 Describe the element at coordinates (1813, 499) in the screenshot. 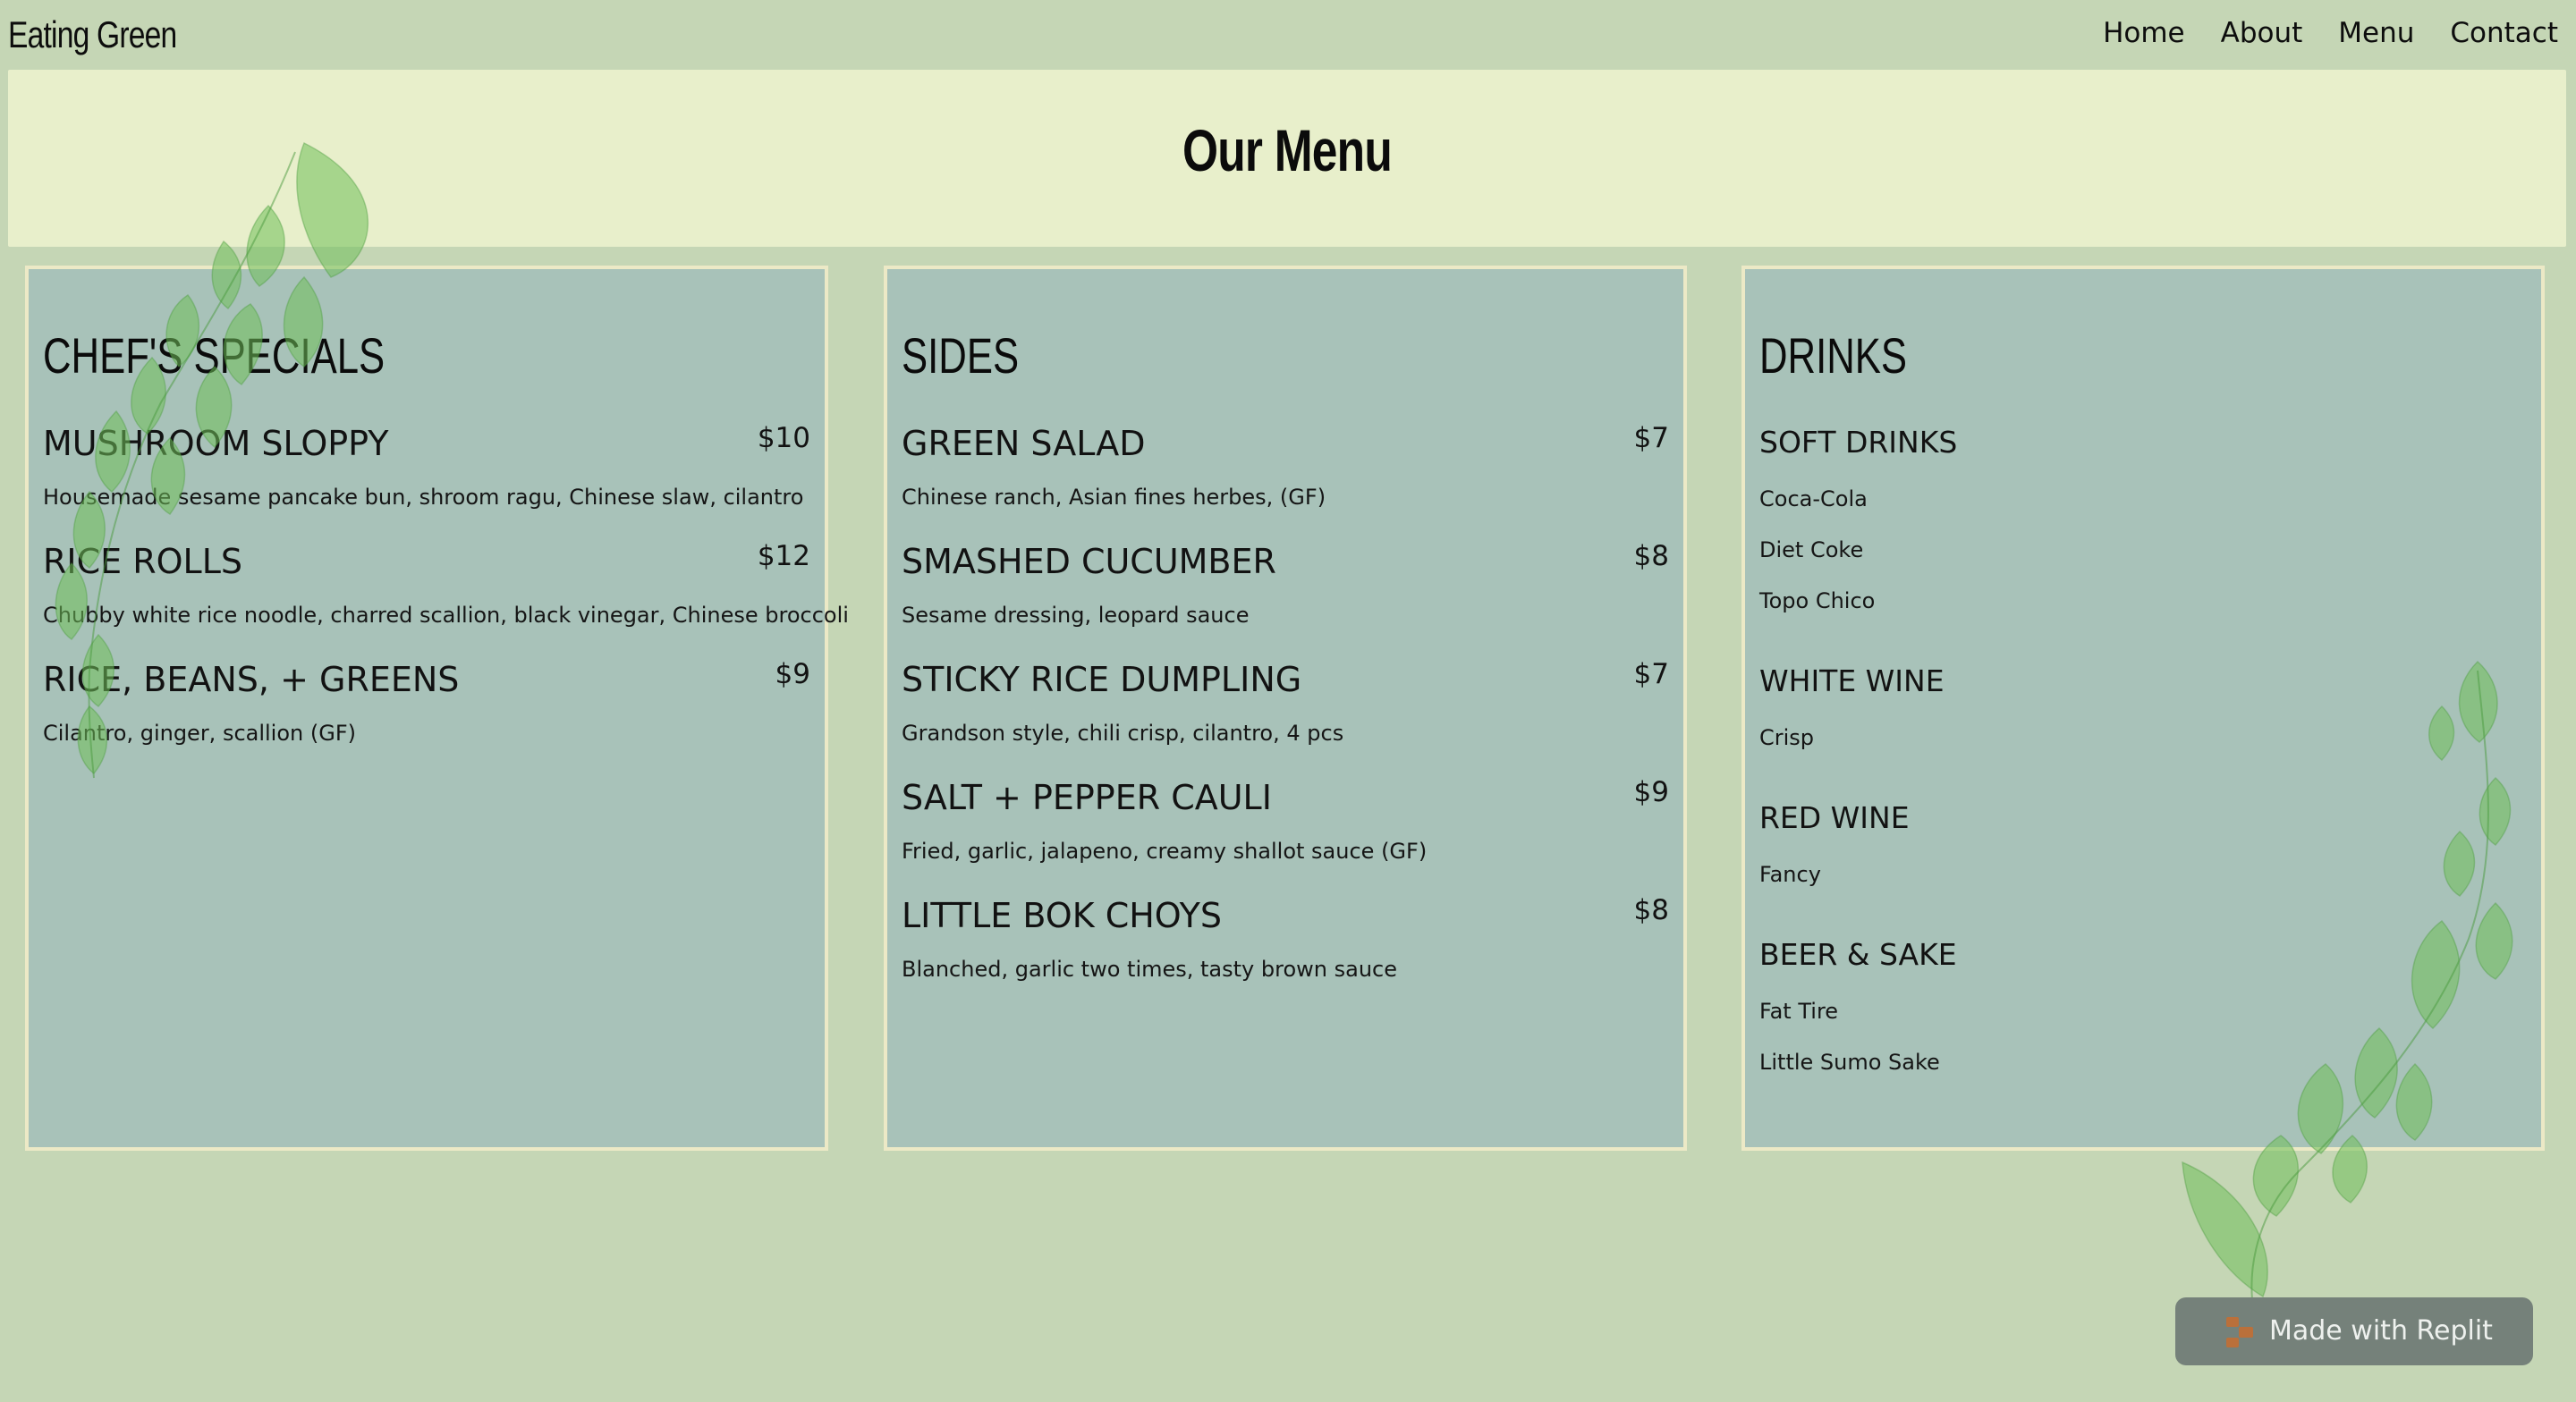

I see `drink-item: Coca-Cola` at that location.